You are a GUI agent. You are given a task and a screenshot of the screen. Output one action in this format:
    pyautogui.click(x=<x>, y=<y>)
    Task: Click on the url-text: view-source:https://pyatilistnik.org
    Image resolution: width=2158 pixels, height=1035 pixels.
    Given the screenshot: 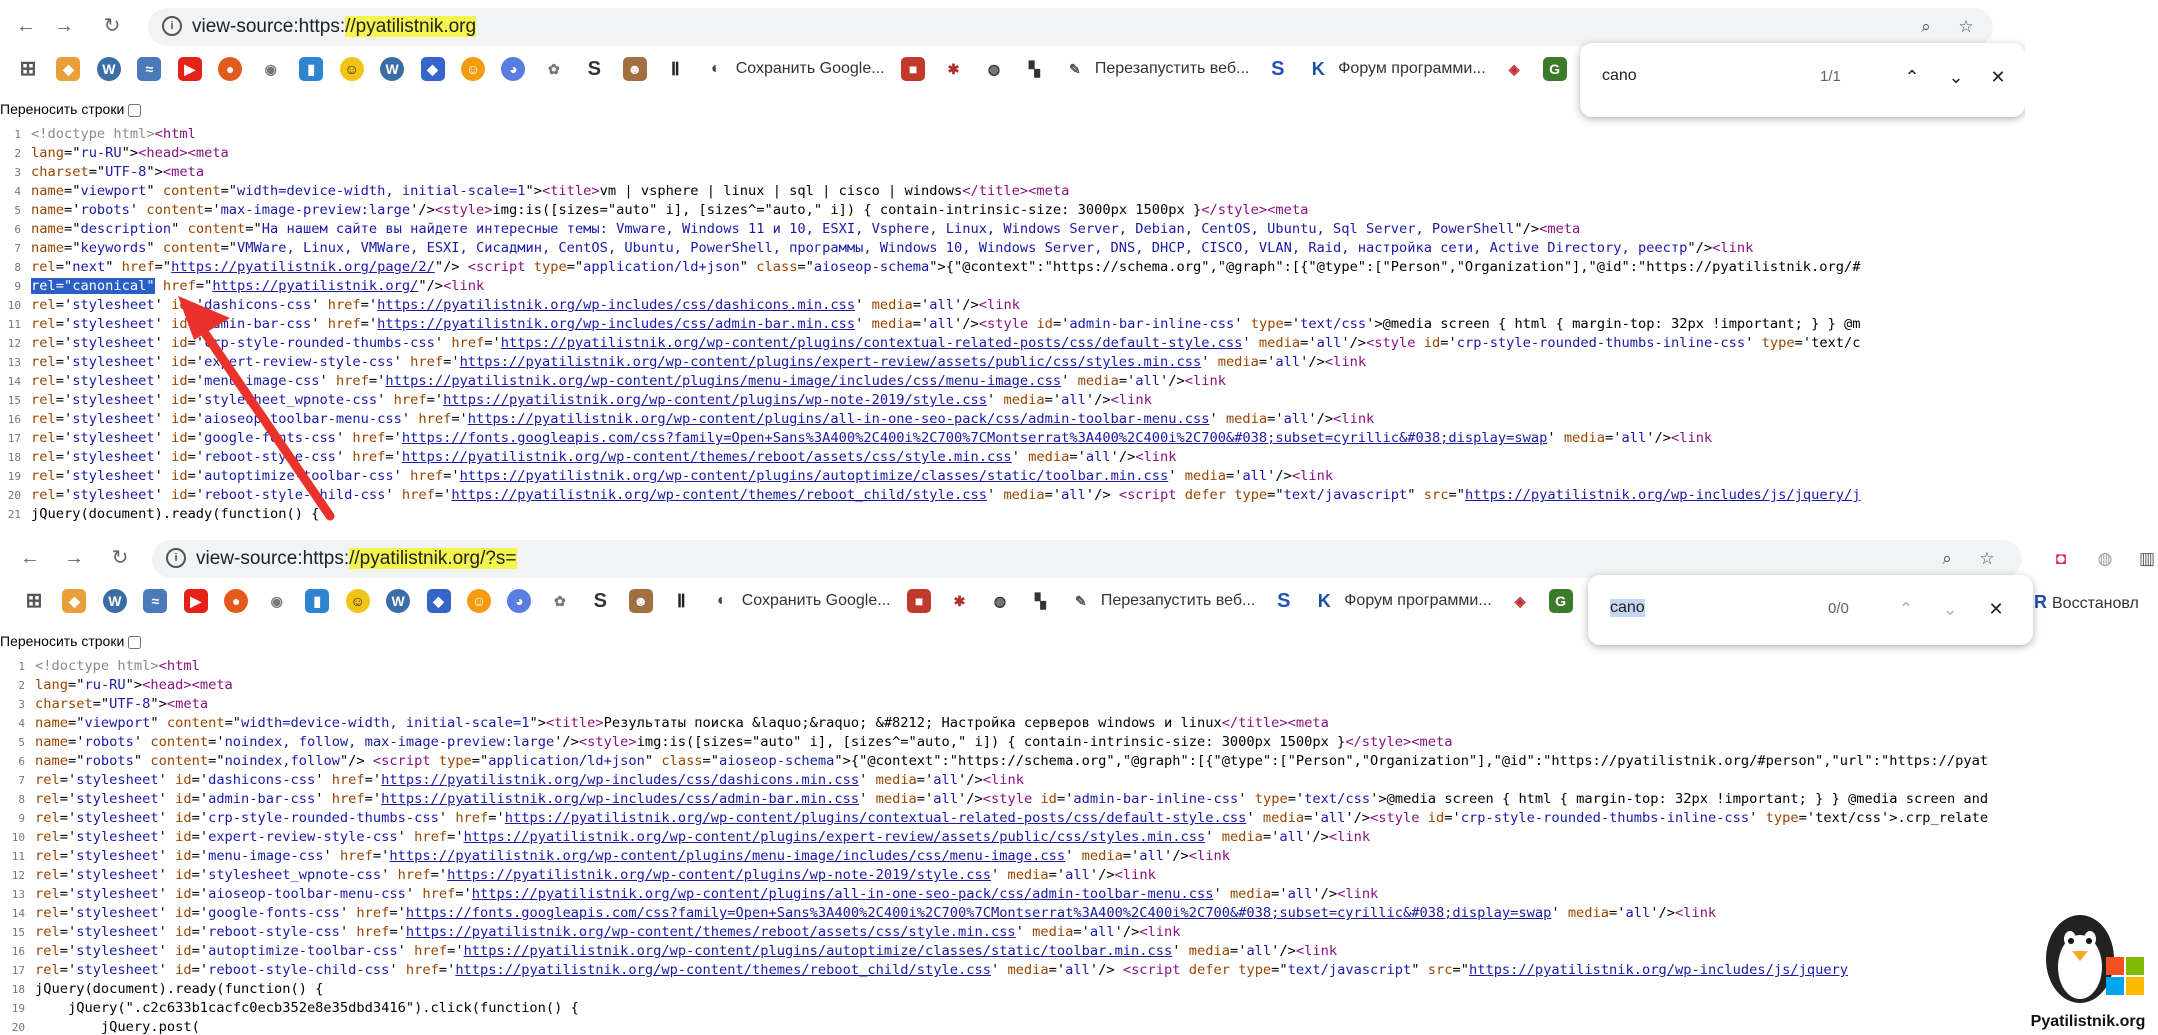 What is the action you would take?
    pyautogui.click(x=334, y=27)
    